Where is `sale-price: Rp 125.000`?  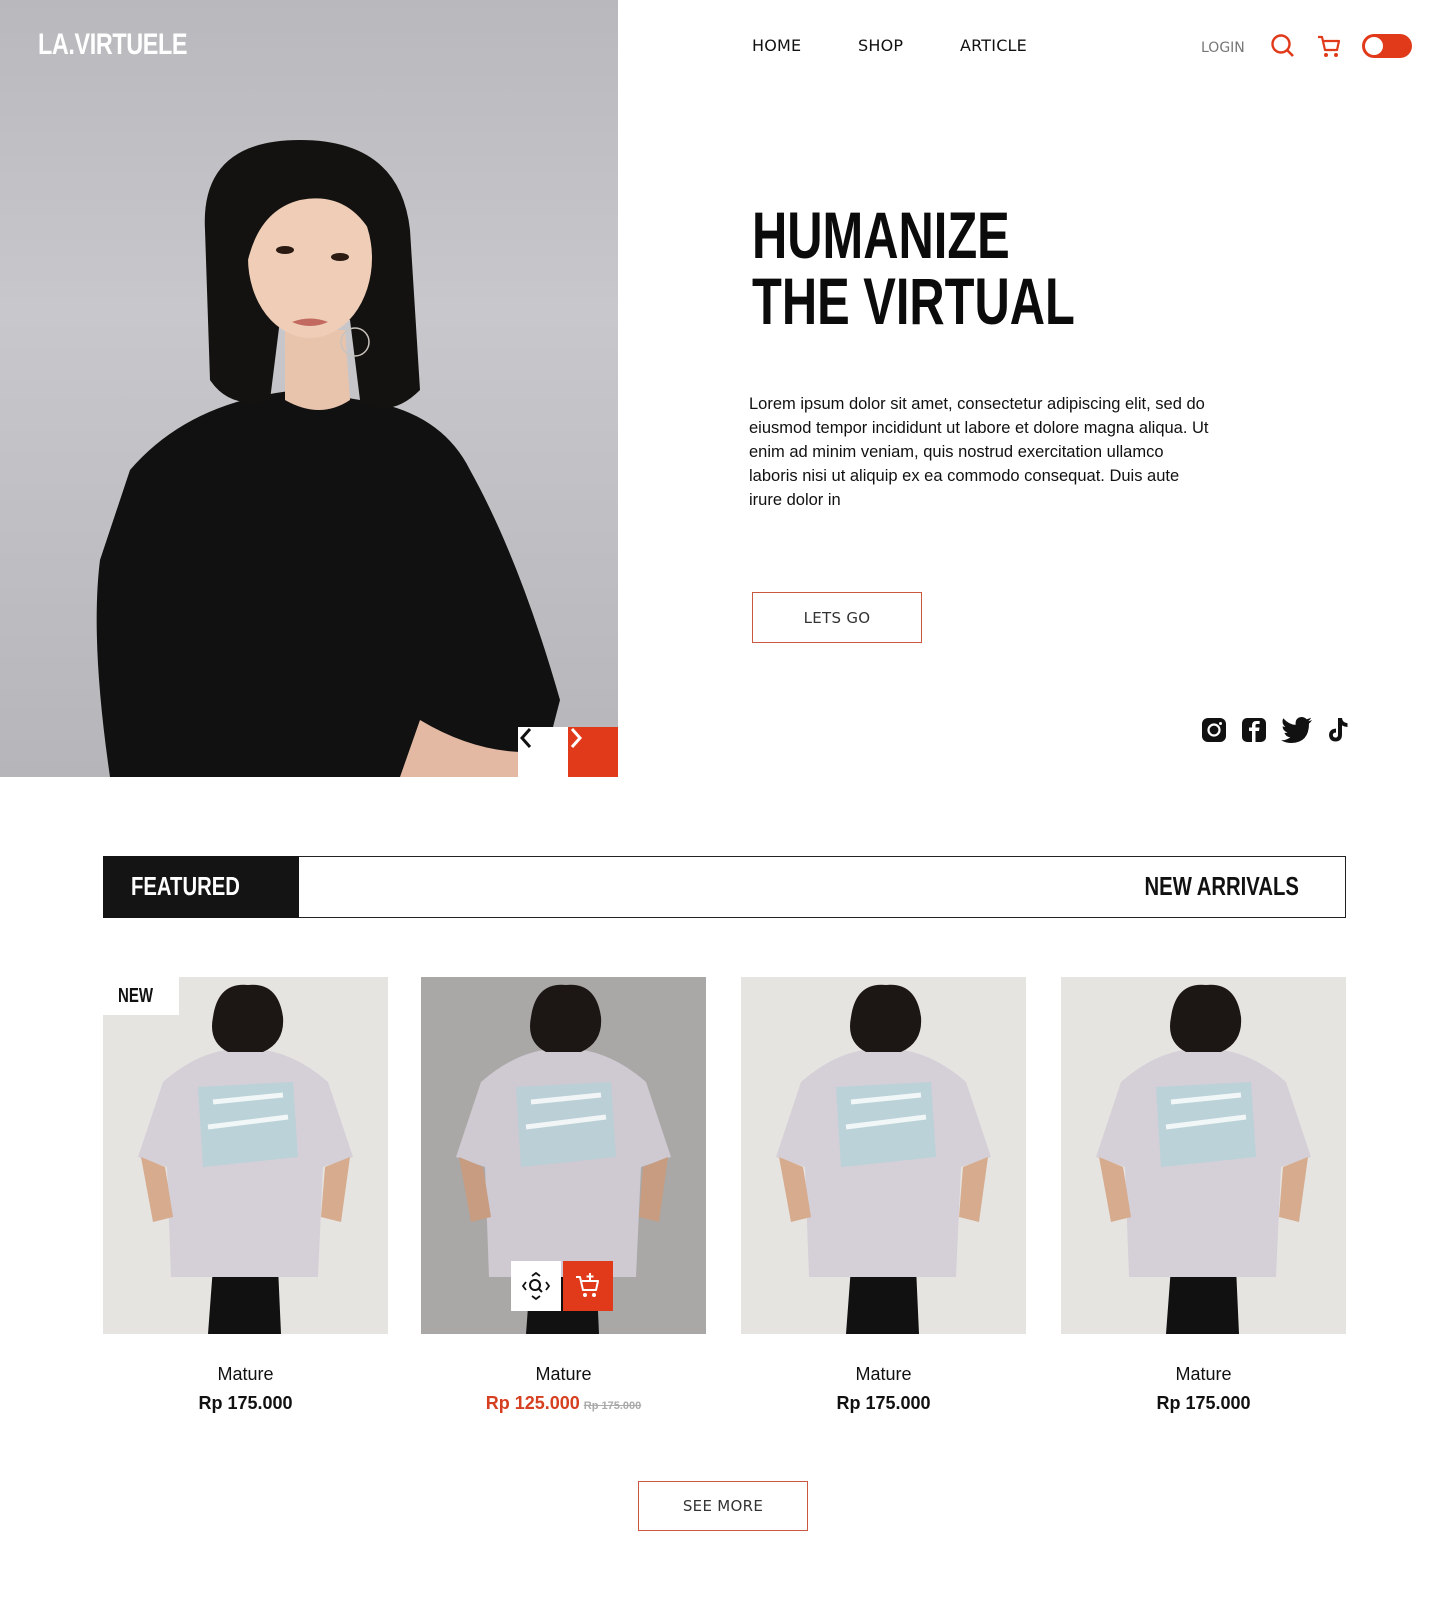 sale-price: Rp 125.000 is located at coordinates (532, 1403).